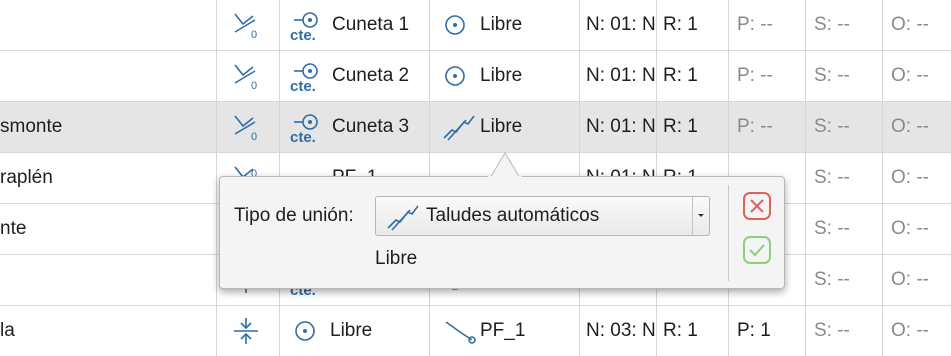 The image size is (951, 356). Describe the element at coordinates (371, 75) in the screenshot. I see `start-label: Cuneta 2` at that location.